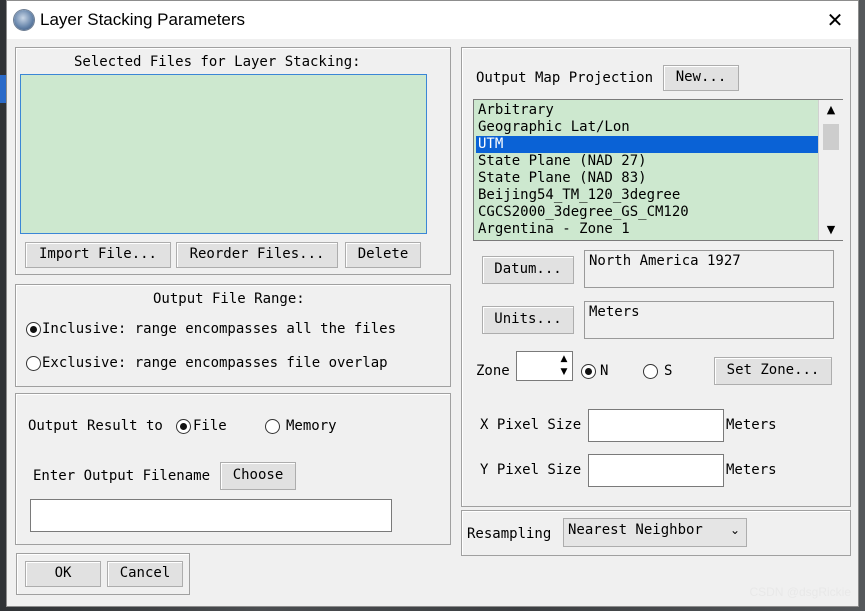 This screenshot has height=611, width=865. Describe the element at coordinates (211, 515) in the screenshot. I see `output-filename-input` at that location.